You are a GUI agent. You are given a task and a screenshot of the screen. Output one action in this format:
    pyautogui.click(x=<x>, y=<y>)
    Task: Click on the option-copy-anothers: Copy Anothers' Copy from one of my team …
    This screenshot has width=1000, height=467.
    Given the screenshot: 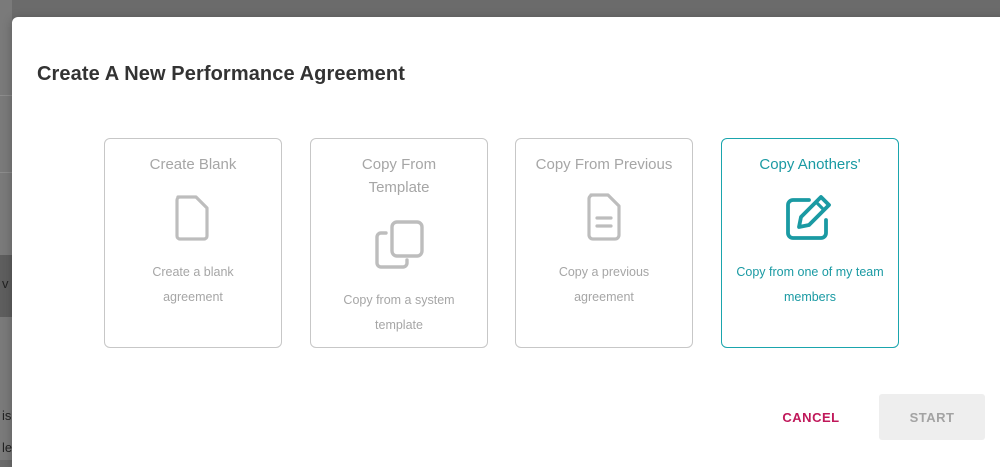 What is the action you would take?
    pyautogui.click(x=810, y=243)
    